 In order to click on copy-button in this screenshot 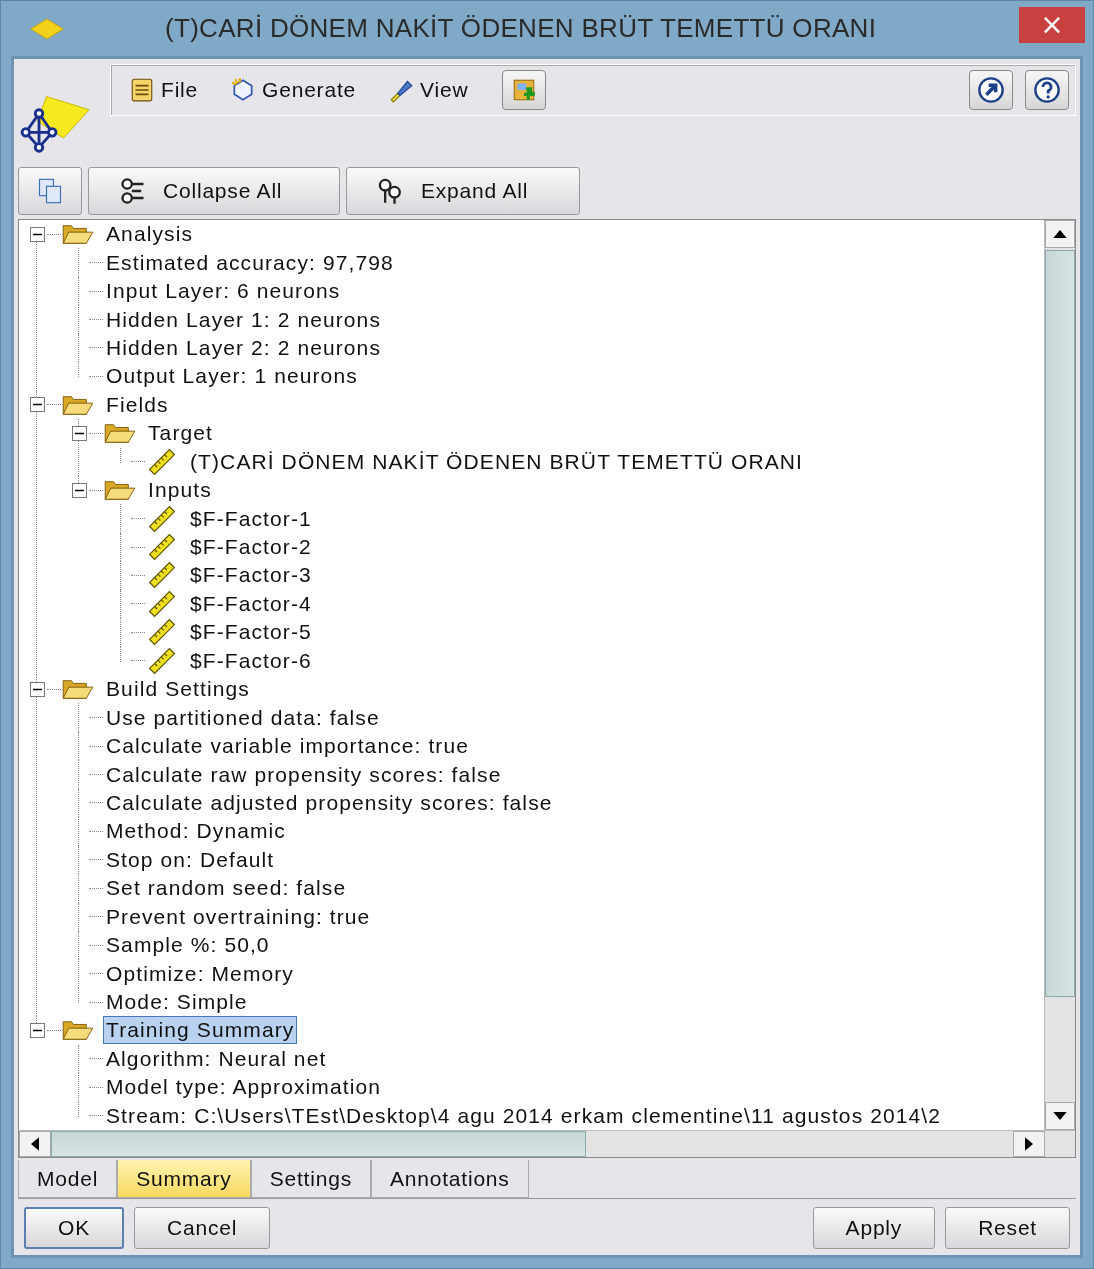, I will do `click(50, 191)`.